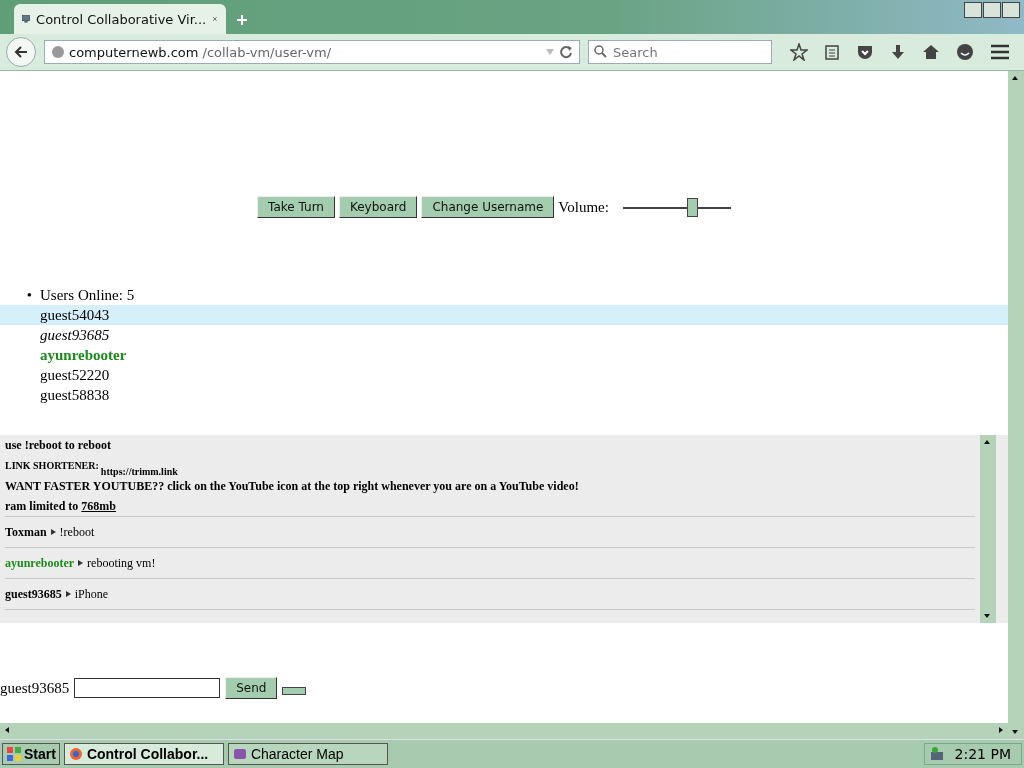 Image resolution: width=1024 pixels, height=768 pixels. What do you see at coordinates (799, 52) in the screenshot?
I see `star-icon` at bounding box center [799, 52].